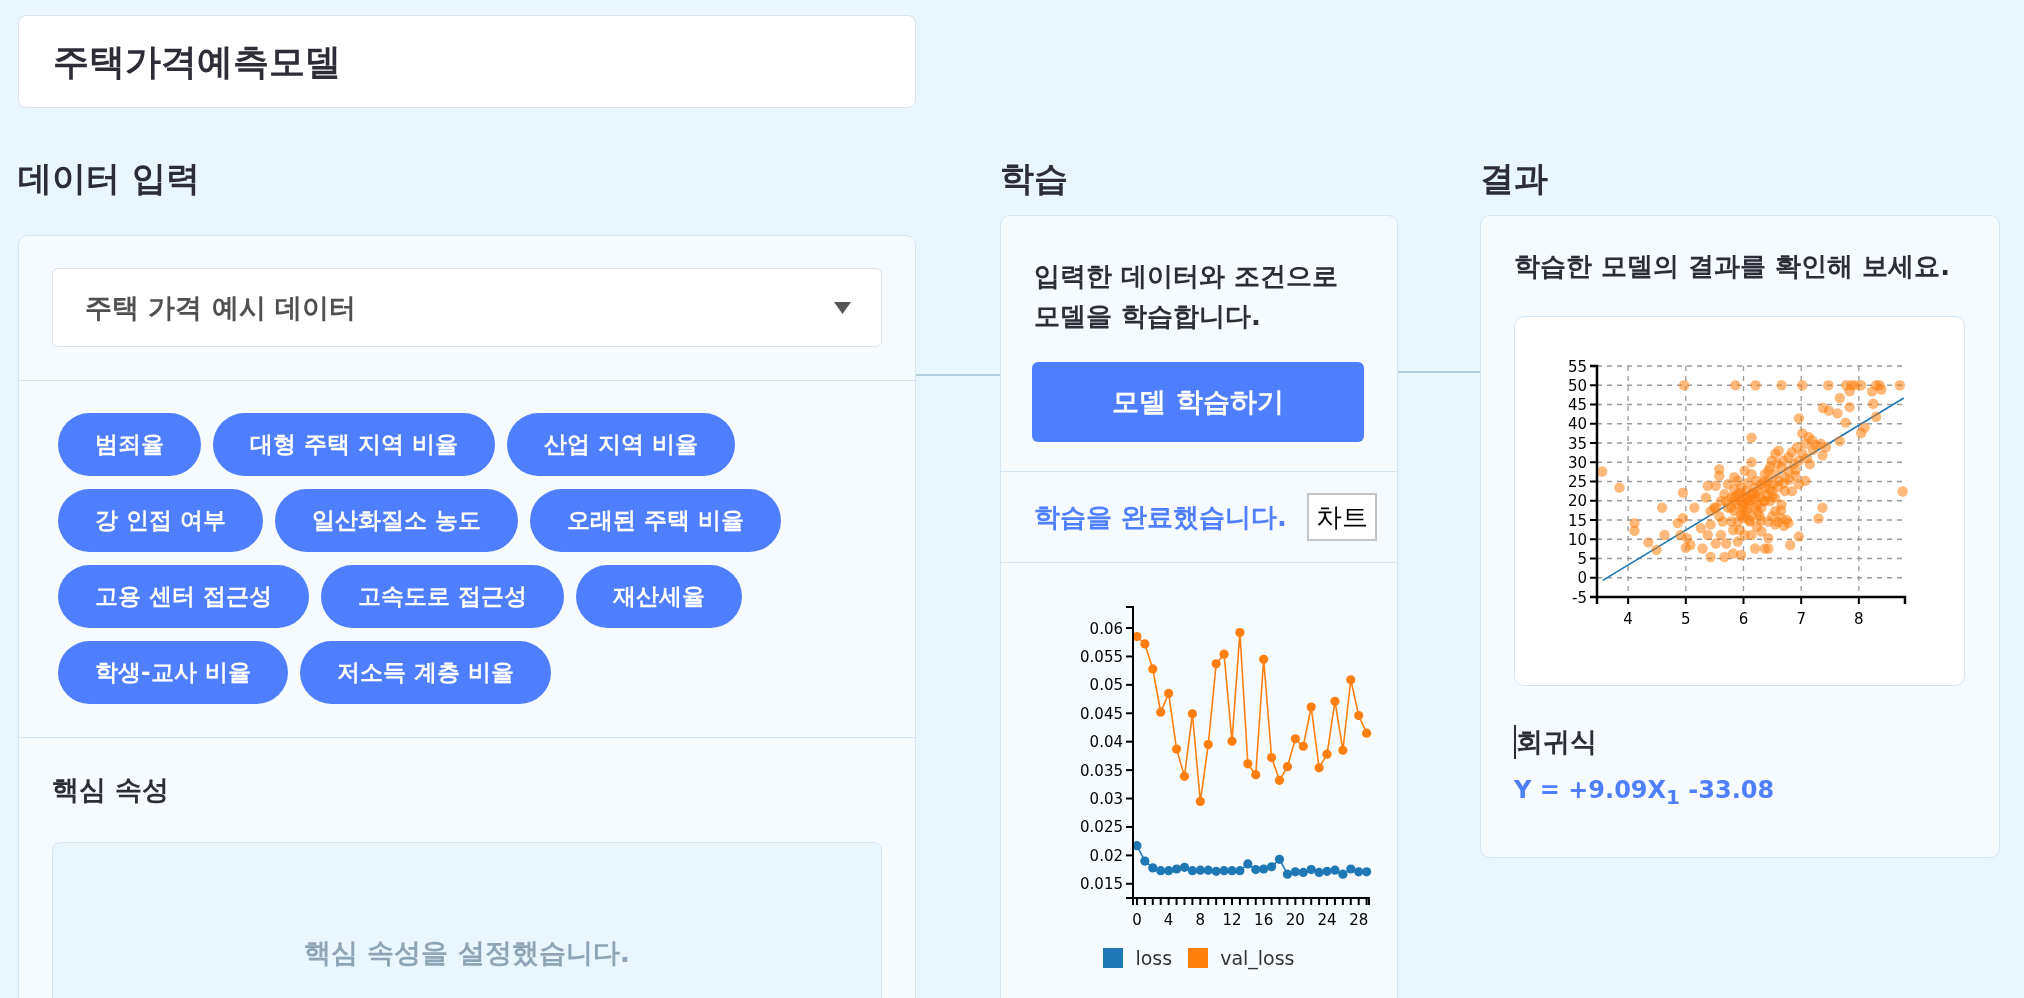 The height and width of the screenshot is (998, 2024). I want to click on chart-button: 차트, so click(1342, 517).